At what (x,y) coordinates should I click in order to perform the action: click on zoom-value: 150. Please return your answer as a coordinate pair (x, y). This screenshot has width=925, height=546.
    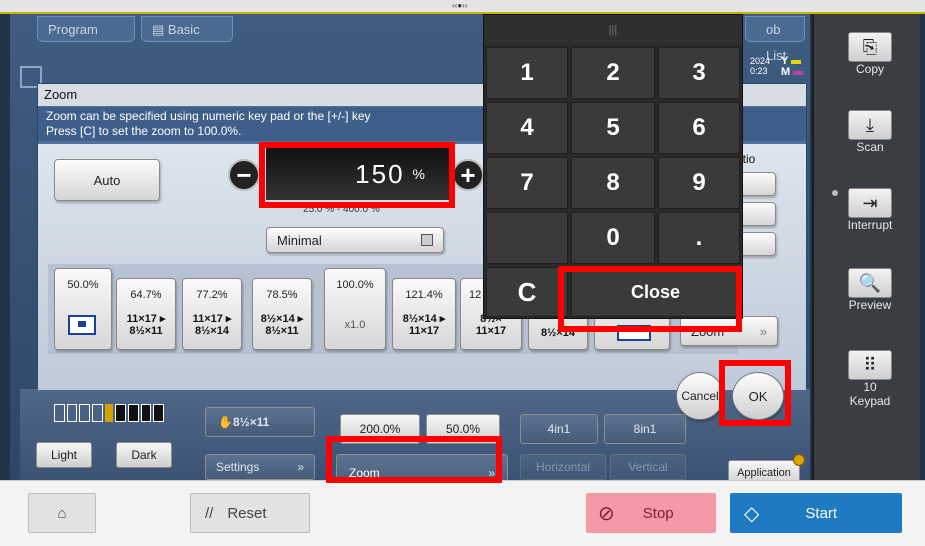
    Looking at the image, I should click on (380, 173).